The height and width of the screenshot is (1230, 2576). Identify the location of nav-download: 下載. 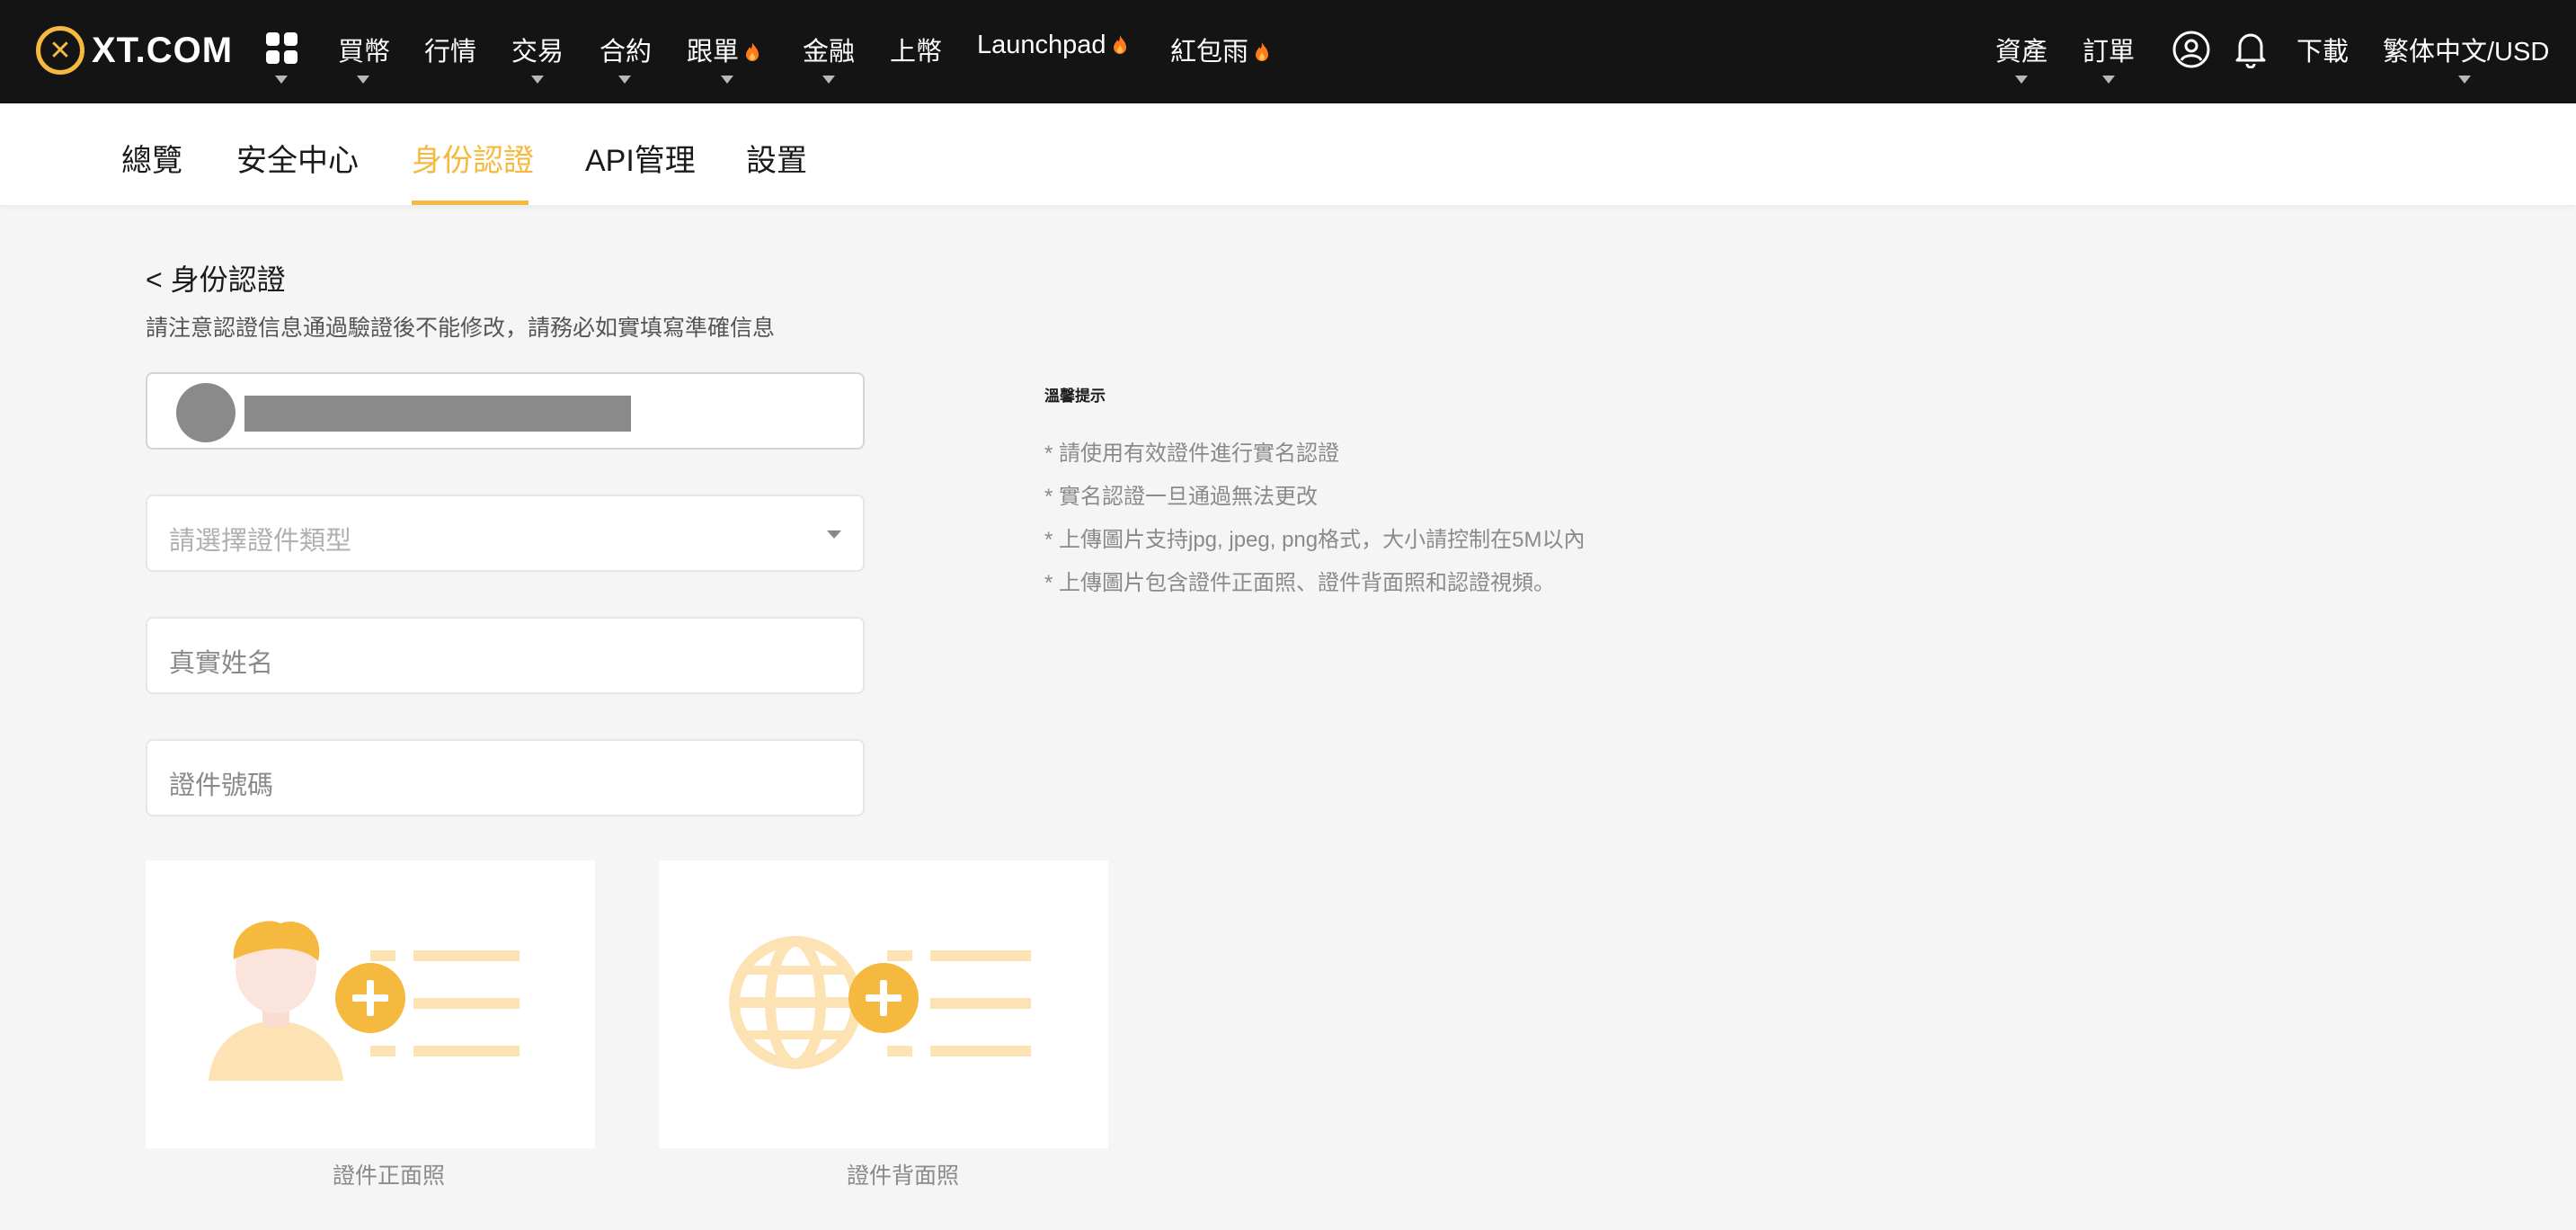
(2322, 50).